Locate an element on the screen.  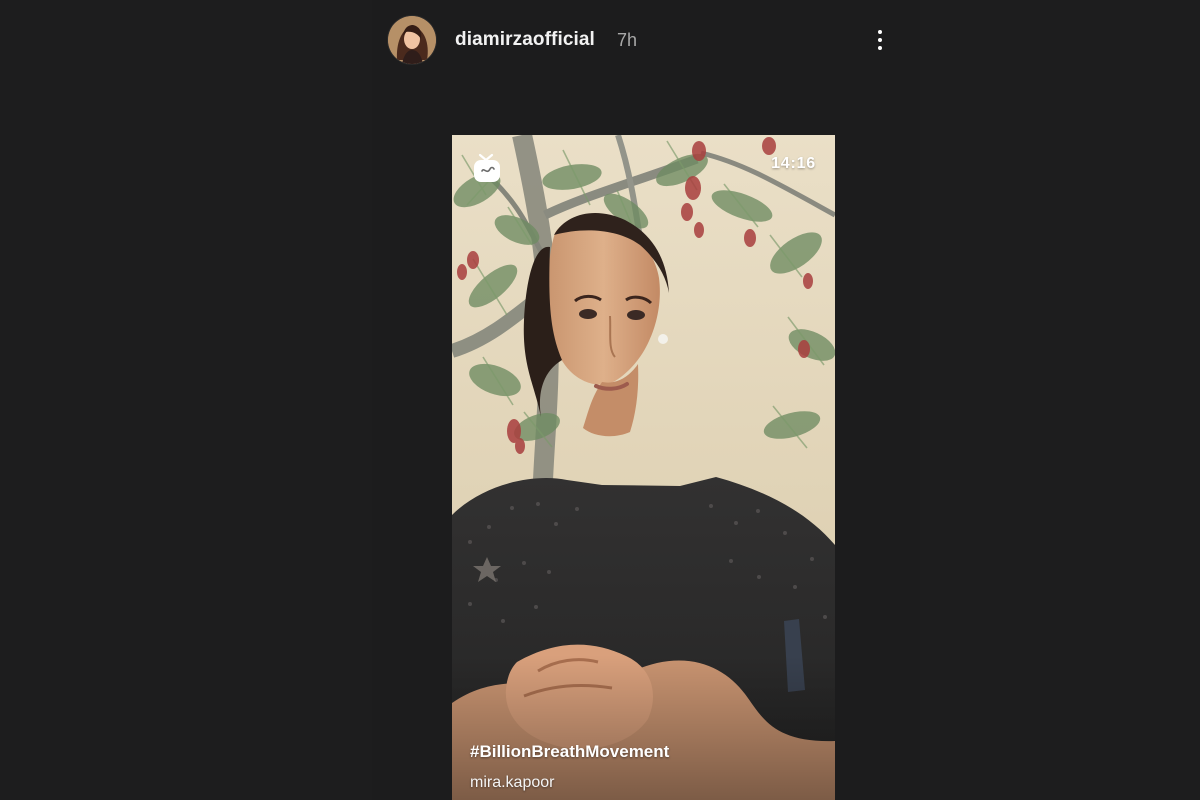
story-header: diamirzaofficial 7h is located at coordinates (643, 40).